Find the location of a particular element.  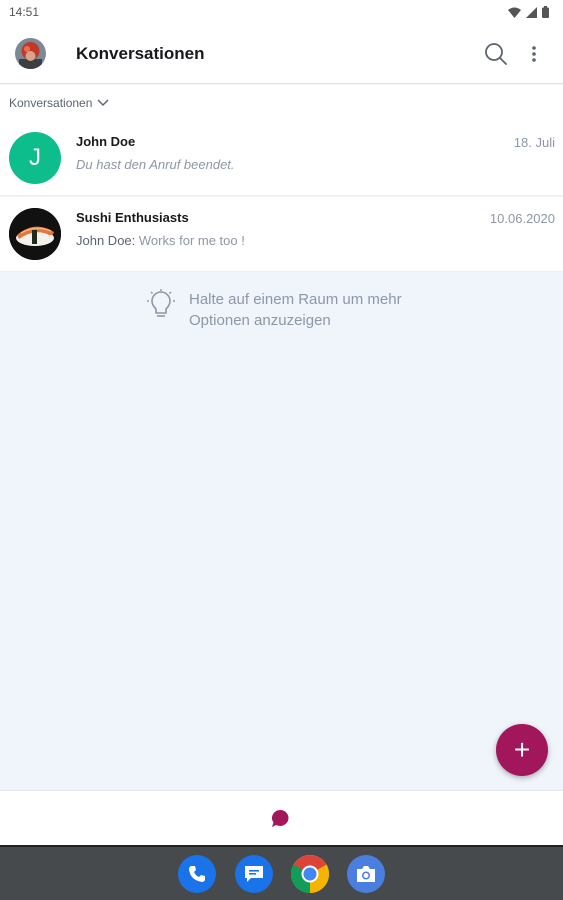

room-avatar: J is located at coordinates (35, 158).